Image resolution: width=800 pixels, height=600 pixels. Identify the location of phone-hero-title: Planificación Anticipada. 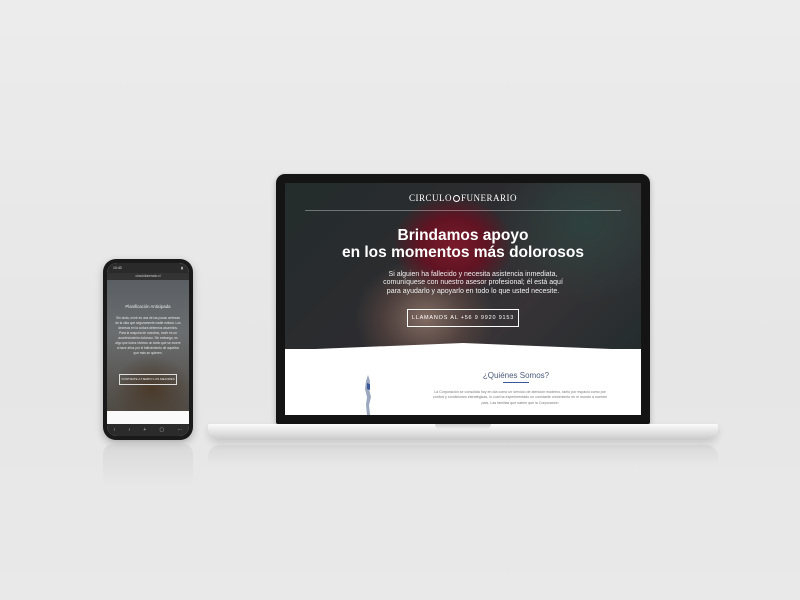
(148, 306).